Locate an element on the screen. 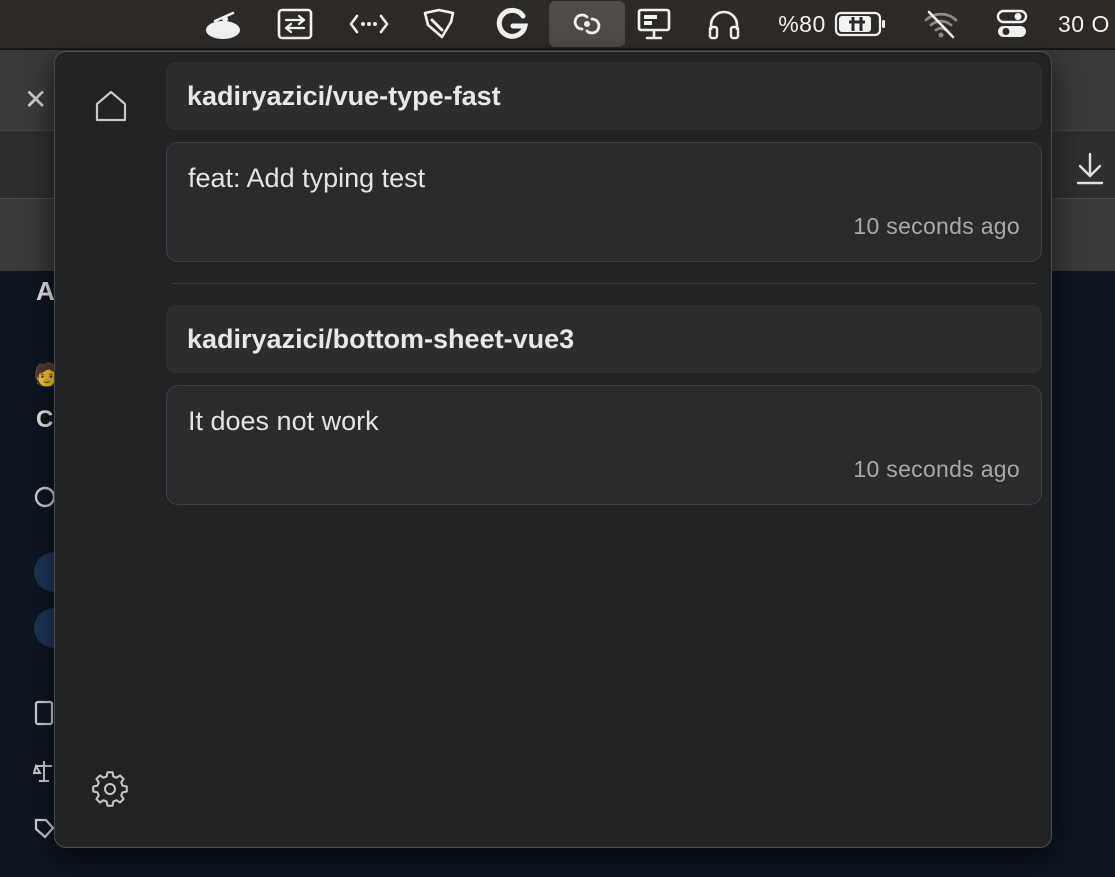 The image size is (1115, 877). home-icon is located at coordinates (111, 106).